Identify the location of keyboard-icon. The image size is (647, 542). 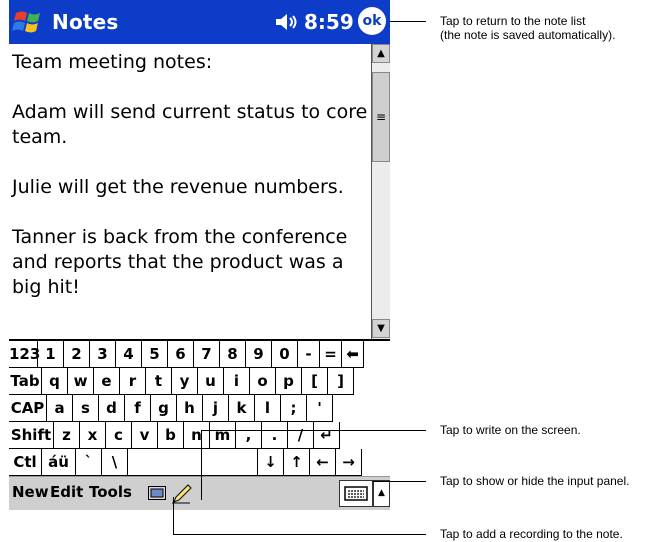
(356, 493).